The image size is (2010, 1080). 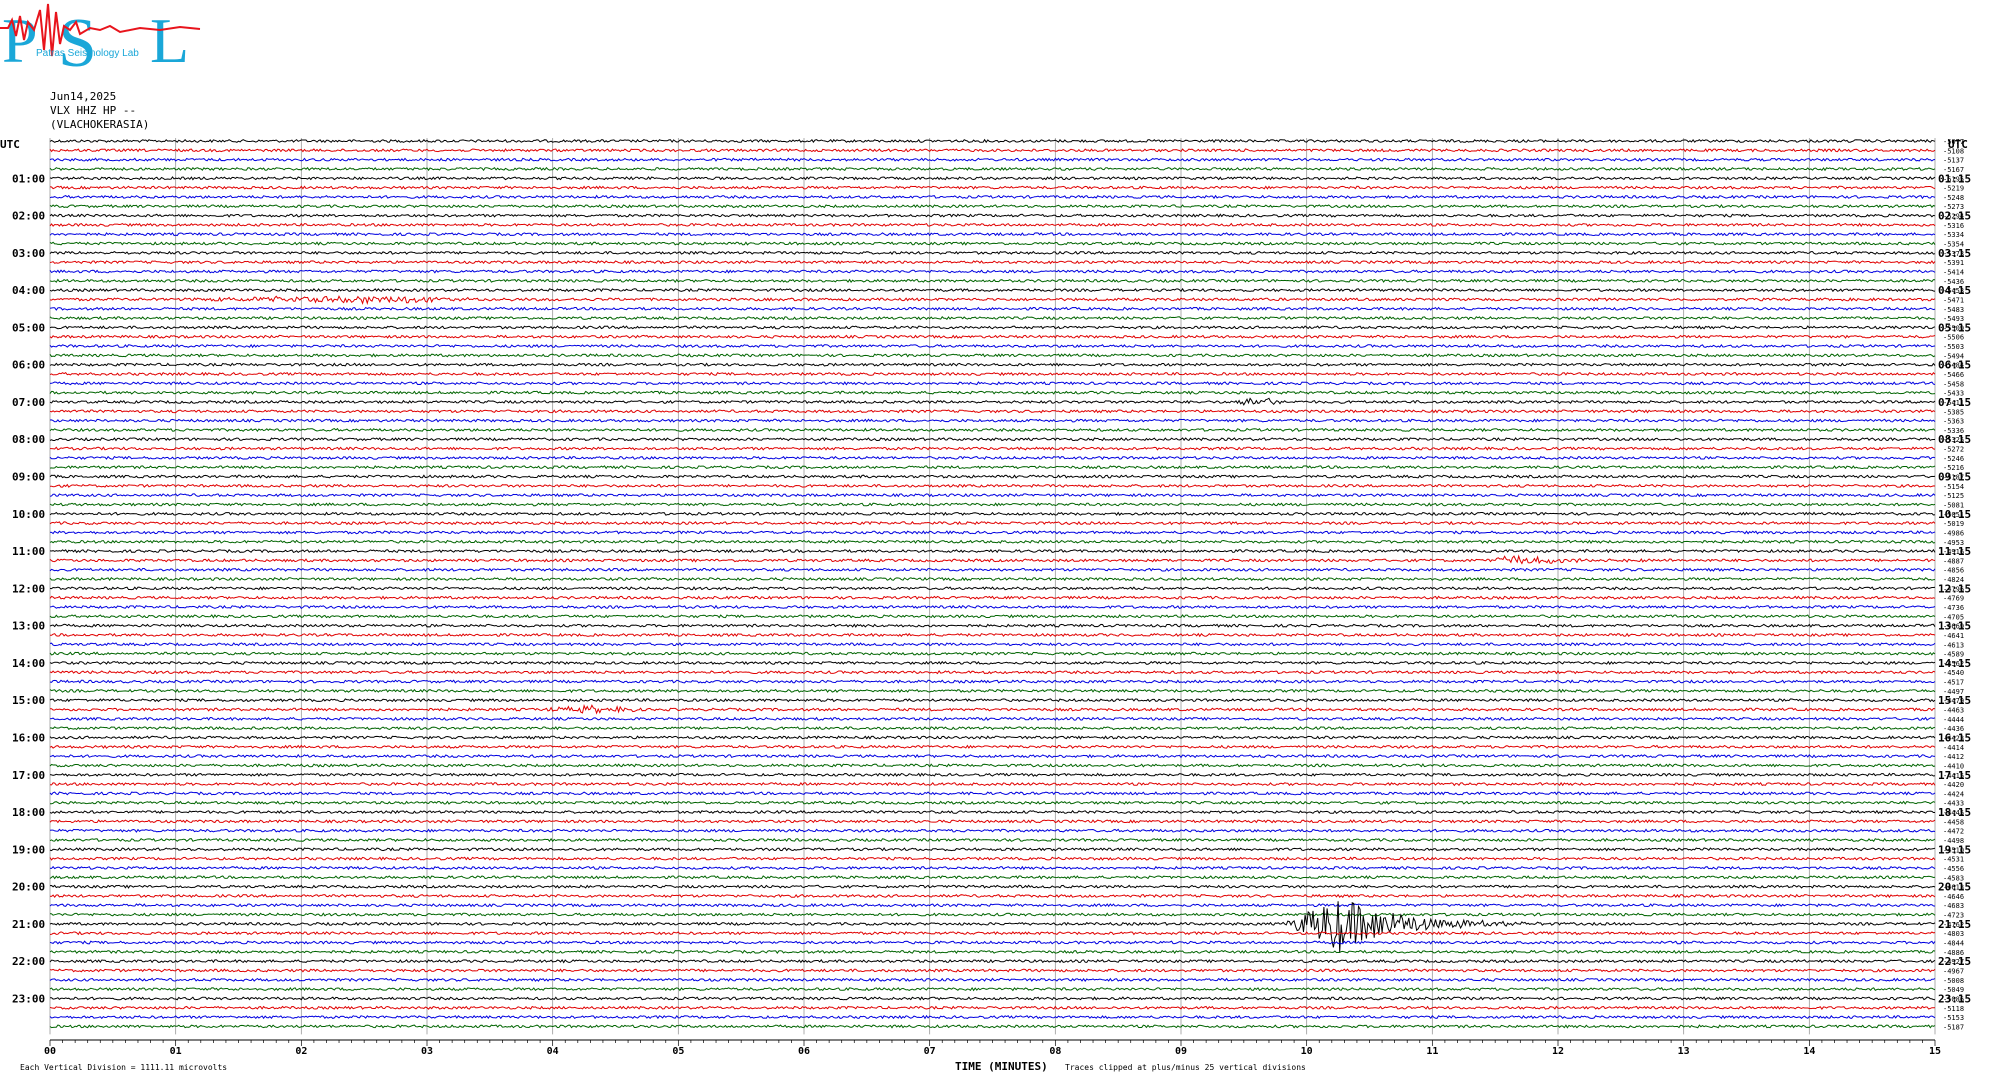 What do you see at coordinates (1953, 822) in the screenshot?
I see `trace-offset-label: -4458` at bounding box center [1953, 822].